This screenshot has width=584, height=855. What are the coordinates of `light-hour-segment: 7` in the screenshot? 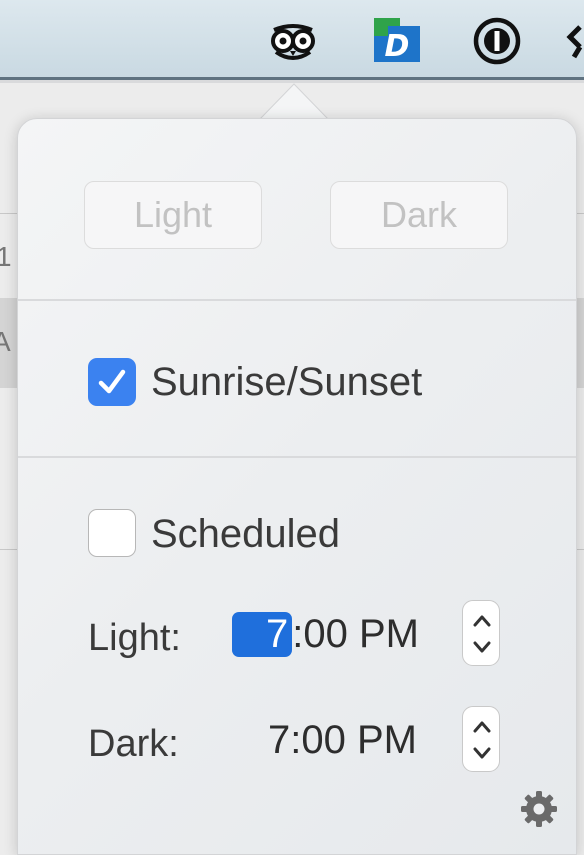 It's located at (262, 634).